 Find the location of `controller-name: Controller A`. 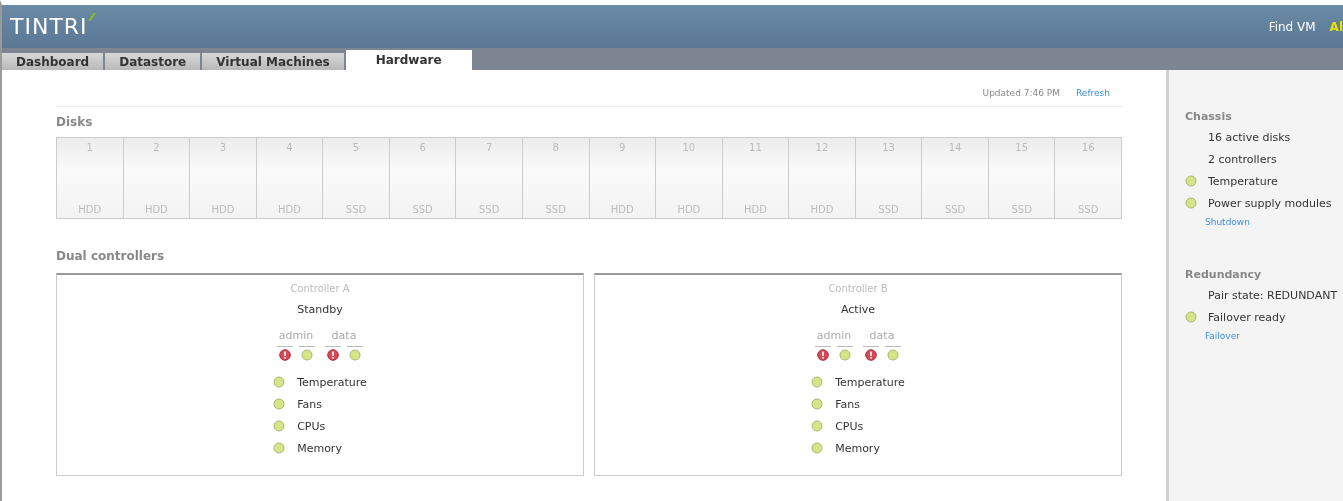

controller-name: Controller A is located at coordinates (320, 288).